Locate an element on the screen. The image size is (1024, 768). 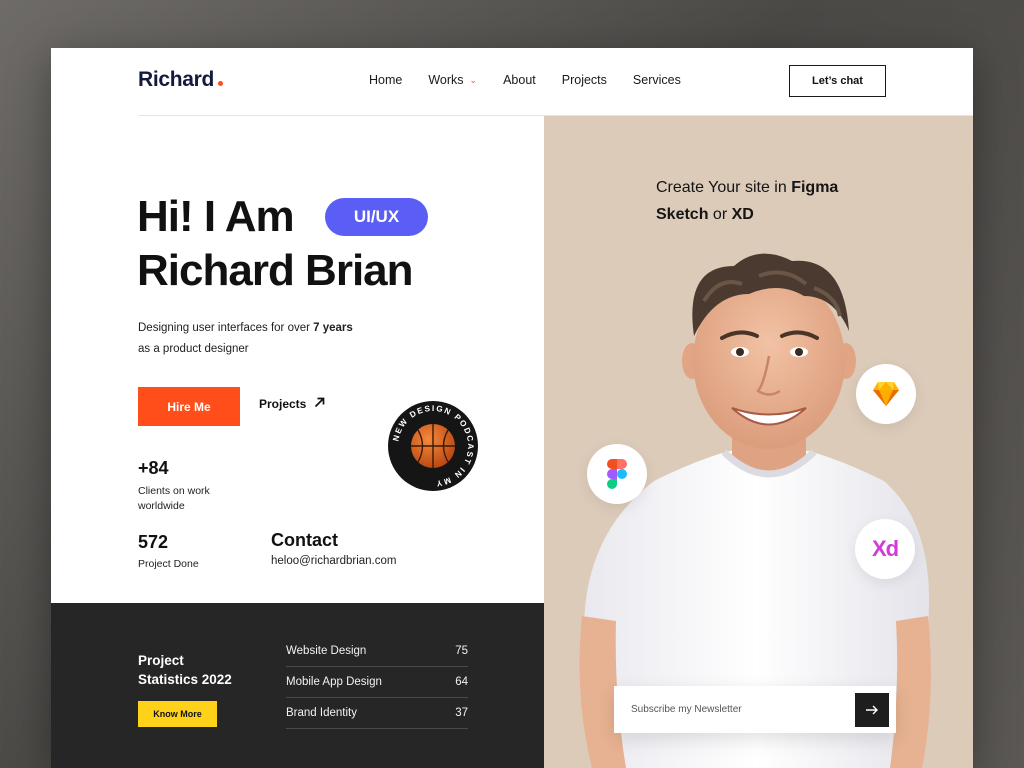
podcast-stamp: NEW DESIGN PODCAST IN MY is located at coordinates (433, 446).